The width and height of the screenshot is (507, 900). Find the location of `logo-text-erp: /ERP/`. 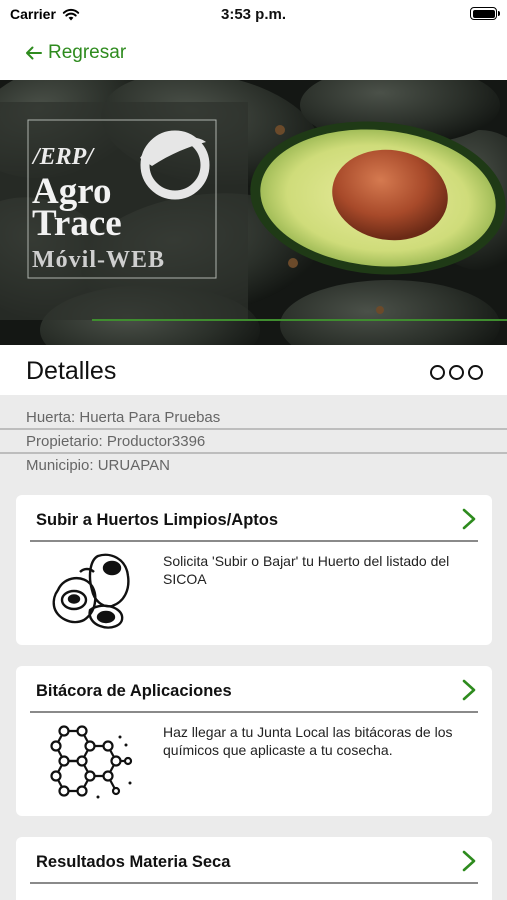

logo-text-erp: /ERP/ is located at coordinates (63, 157).